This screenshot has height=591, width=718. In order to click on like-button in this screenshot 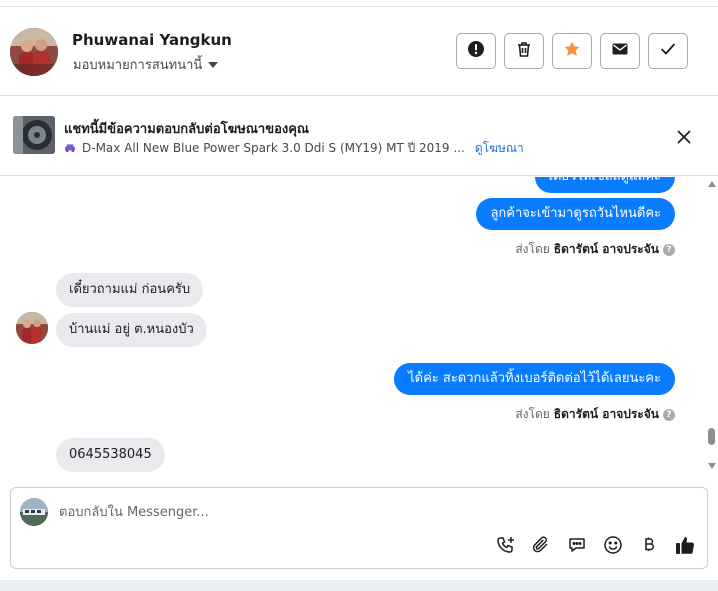, I will do `click(685, 547)`.